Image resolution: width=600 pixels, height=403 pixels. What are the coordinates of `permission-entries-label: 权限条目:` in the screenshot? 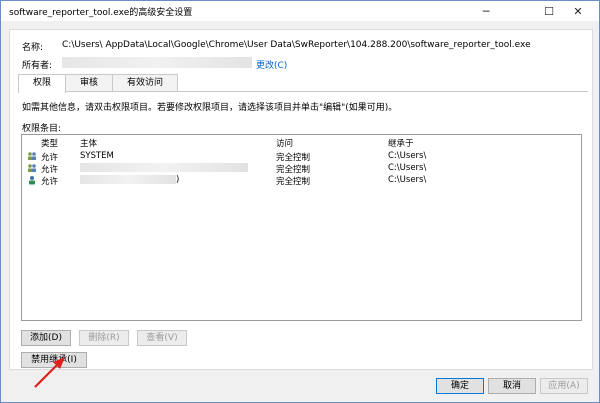 It's located at (42, 129).